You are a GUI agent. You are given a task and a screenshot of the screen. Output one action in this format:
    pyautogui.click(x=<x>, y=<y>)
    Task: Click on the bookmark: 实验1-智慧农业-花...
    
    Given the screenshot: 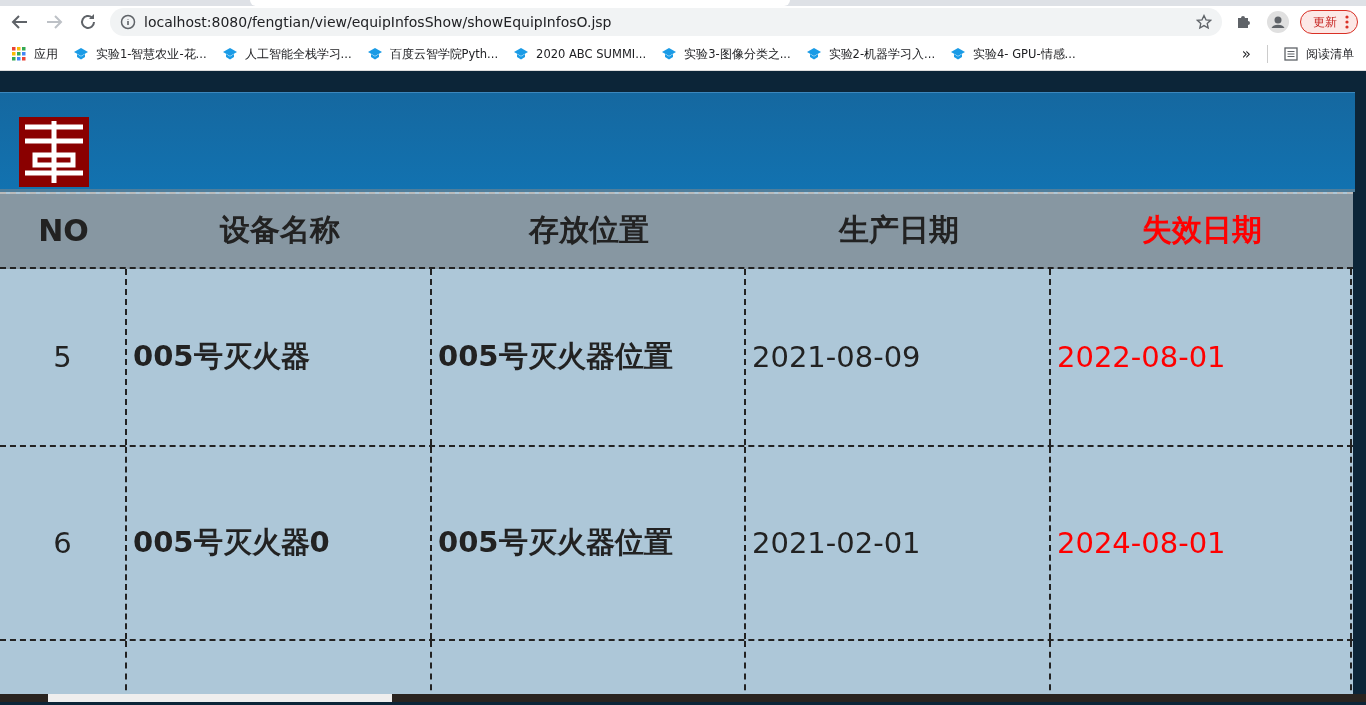 What is the action you would take?
    pyautogui.click(x=140, y=54)
    